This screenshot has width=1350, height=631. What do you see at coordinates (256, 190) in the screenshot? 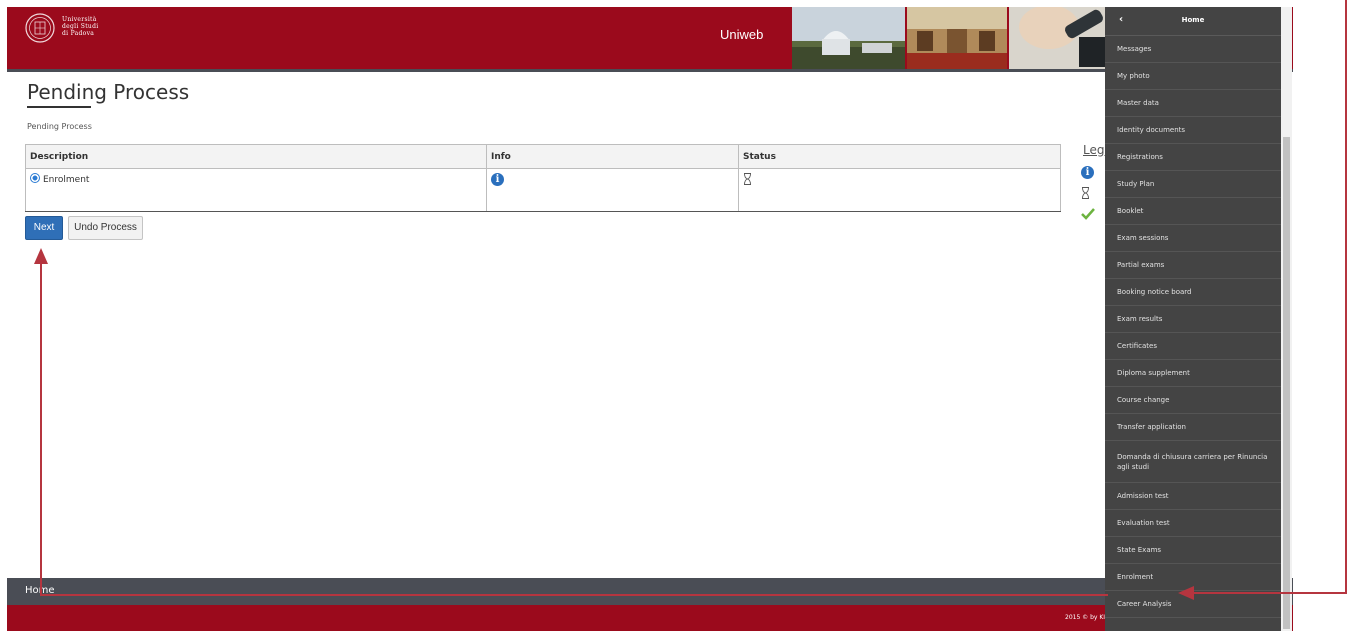
I see `description-cell: Enrolment` at bounding box center [256, 190].